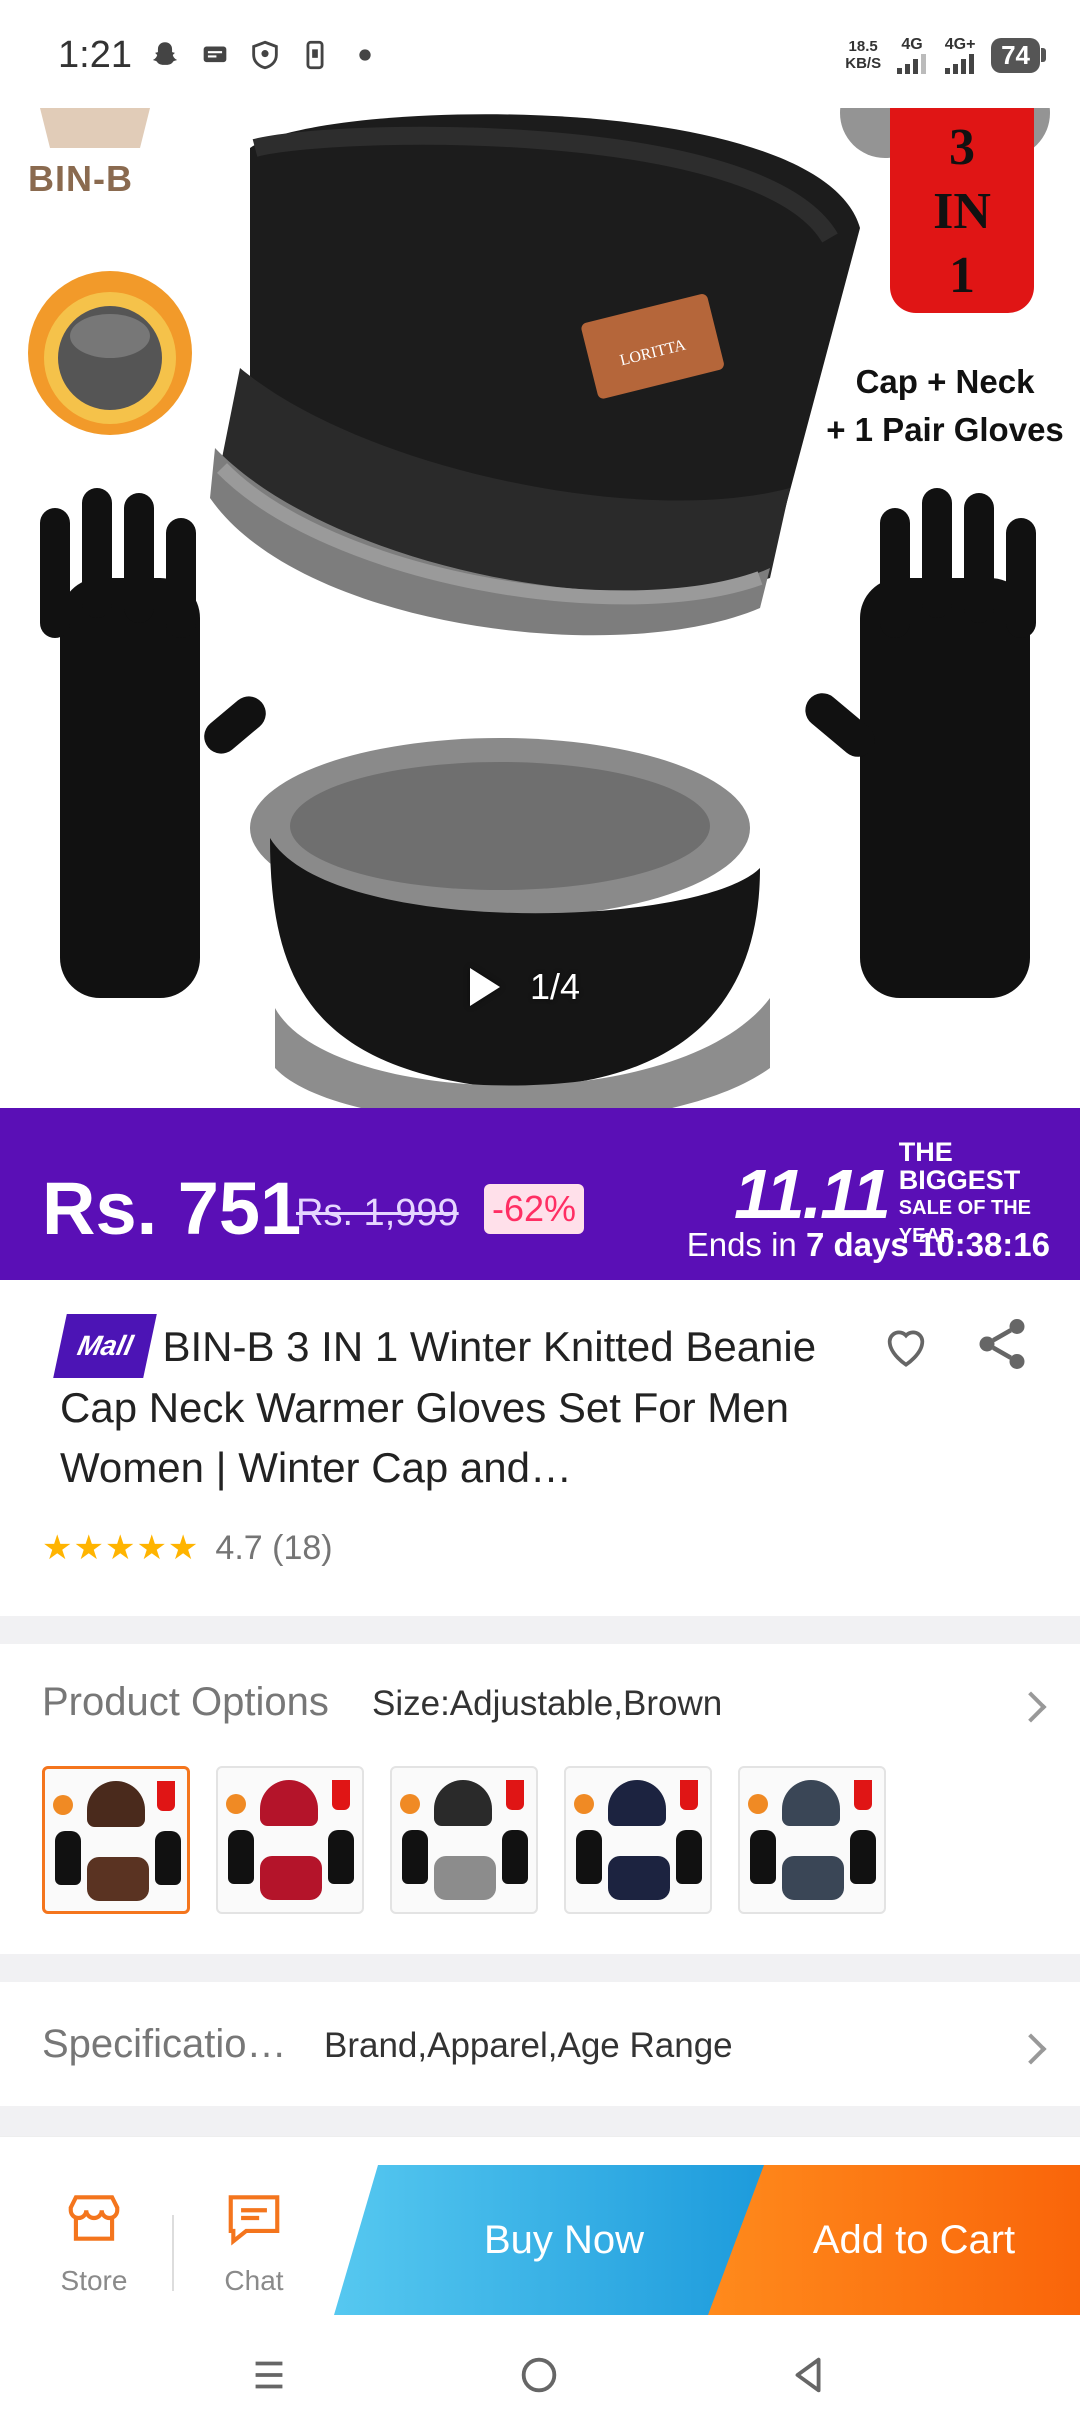  I want to click on home-icon, so click(539, 2375).